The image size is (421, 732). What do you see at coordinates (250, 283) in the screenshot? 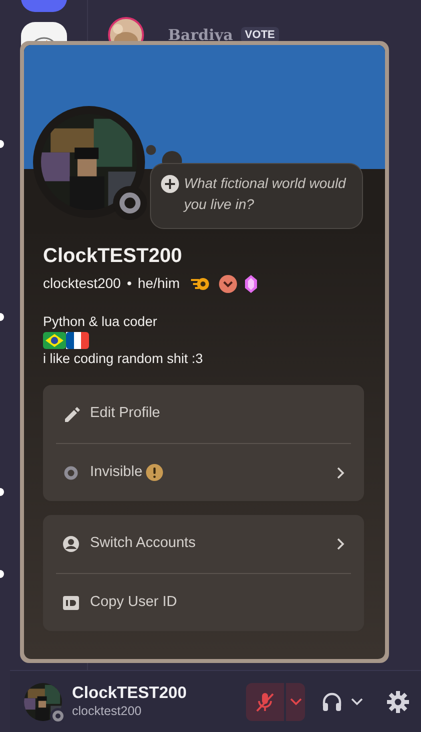
I see `gem-badge-icon` at bounding box center [250, 283].